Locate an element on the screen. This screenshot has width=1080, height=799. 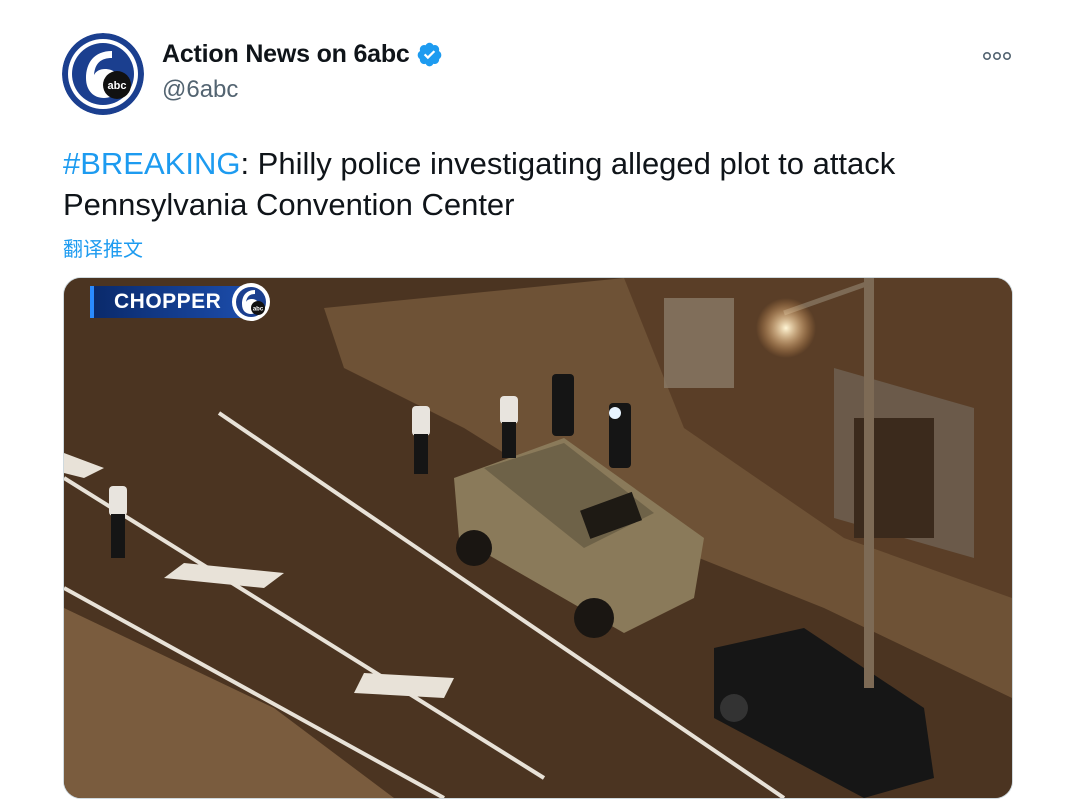
6abc-overlay-logo-icon: abc is located at coordinates (251, 302).